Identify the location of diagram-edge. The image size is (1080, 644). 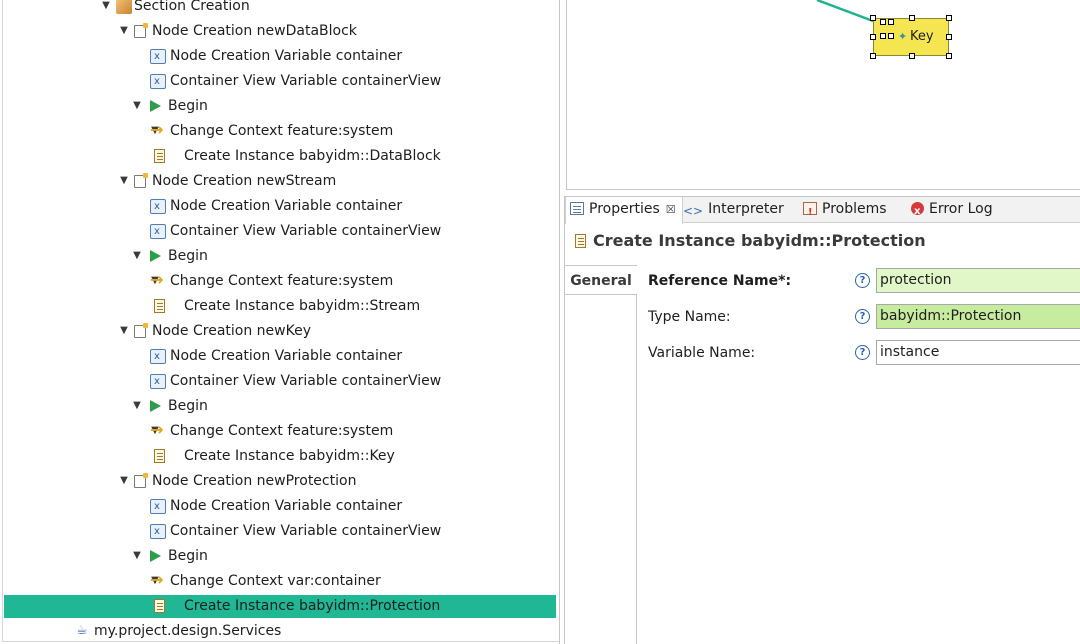
(823, 20).